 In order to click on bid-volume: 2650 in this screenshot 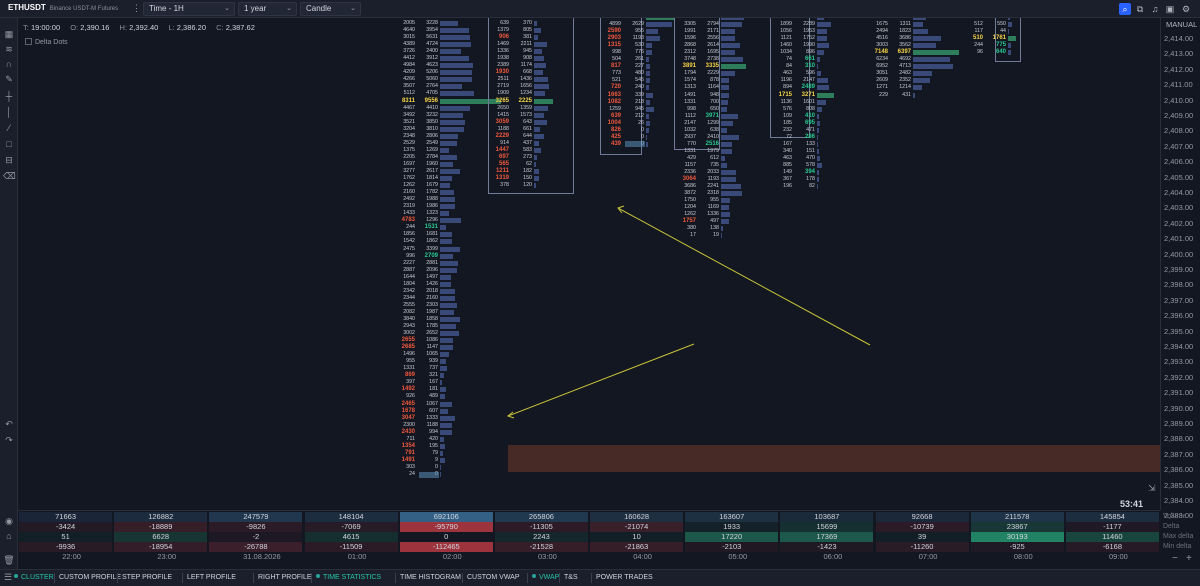, I will do `click(503, 107)`.